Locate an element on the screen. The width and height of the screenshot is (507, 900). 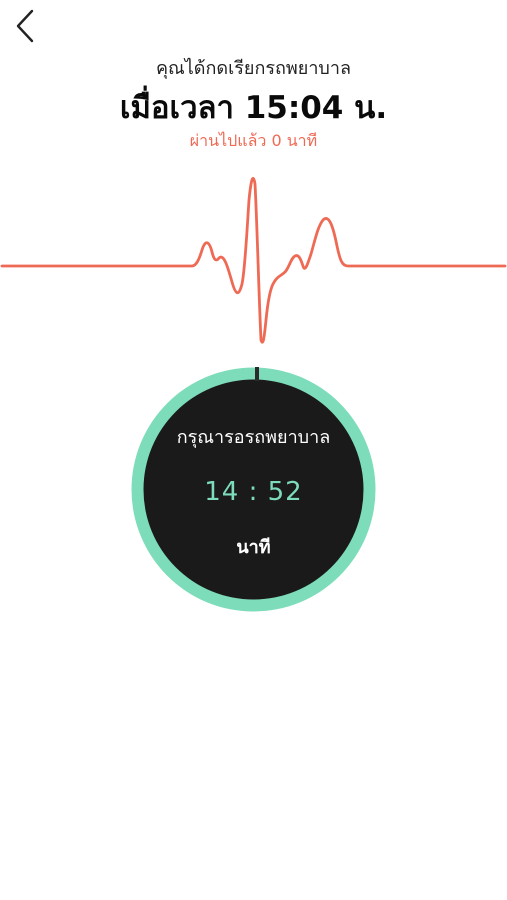
timer-unit: นาที is located at coordinates (253, 547).